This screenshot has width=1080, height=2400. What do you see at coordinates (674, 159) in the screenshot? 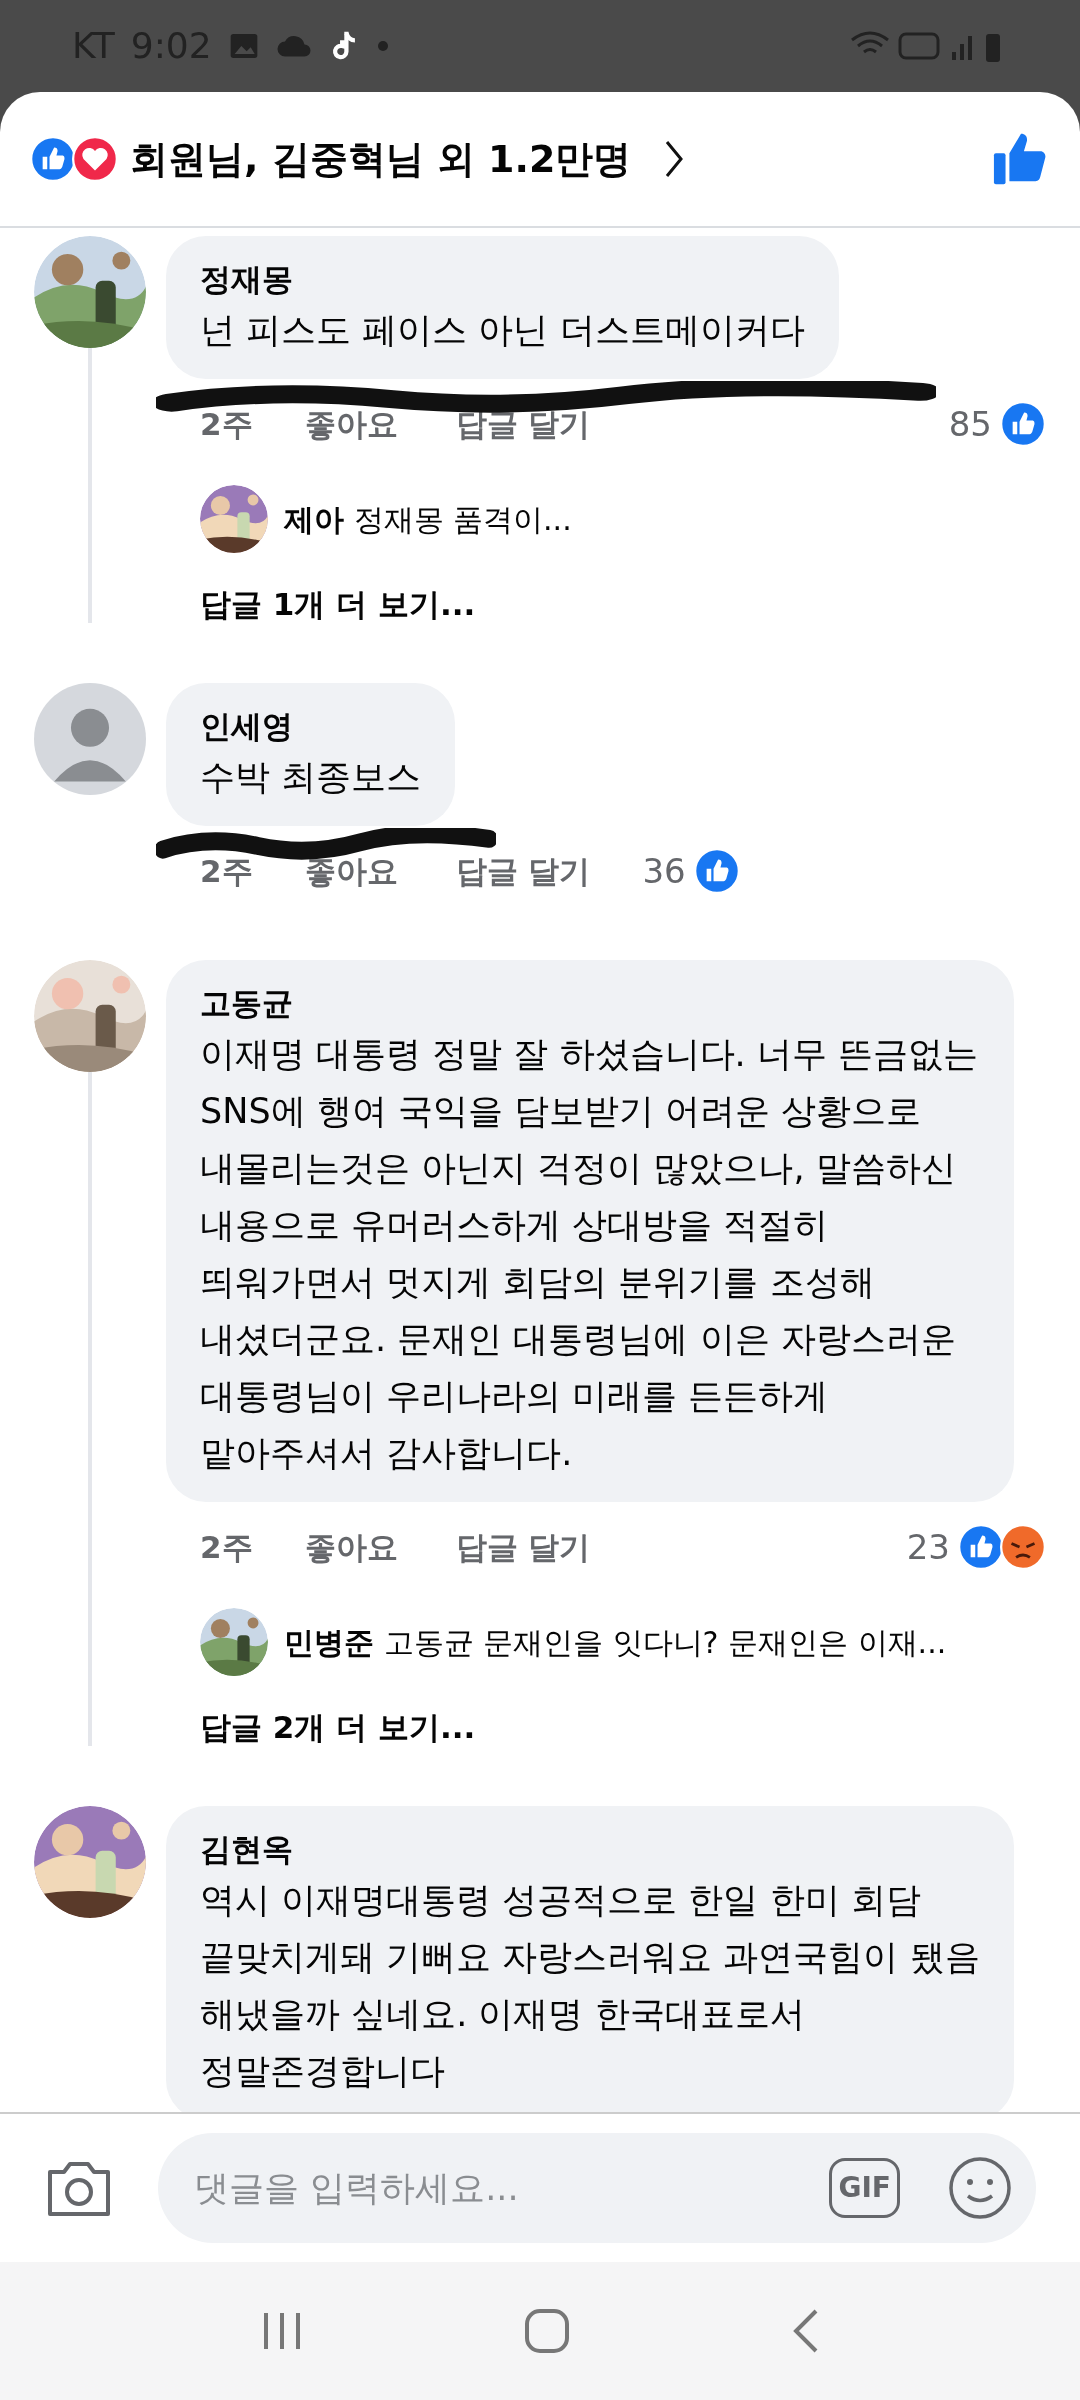
I see `chevron-right-icon` at bounding box center [674, 159].